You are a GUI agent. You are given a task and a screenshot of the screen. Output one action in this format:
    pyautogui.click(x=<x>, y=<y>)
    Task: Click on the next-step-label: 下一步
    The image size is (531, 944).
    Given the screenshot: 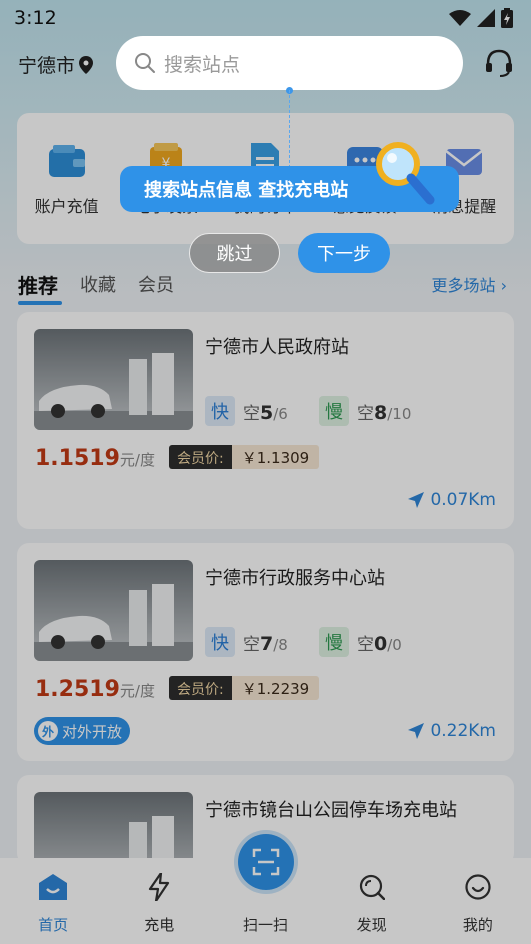 What is the action you would take?
    pyautogui.click(x=344, y=254)
    